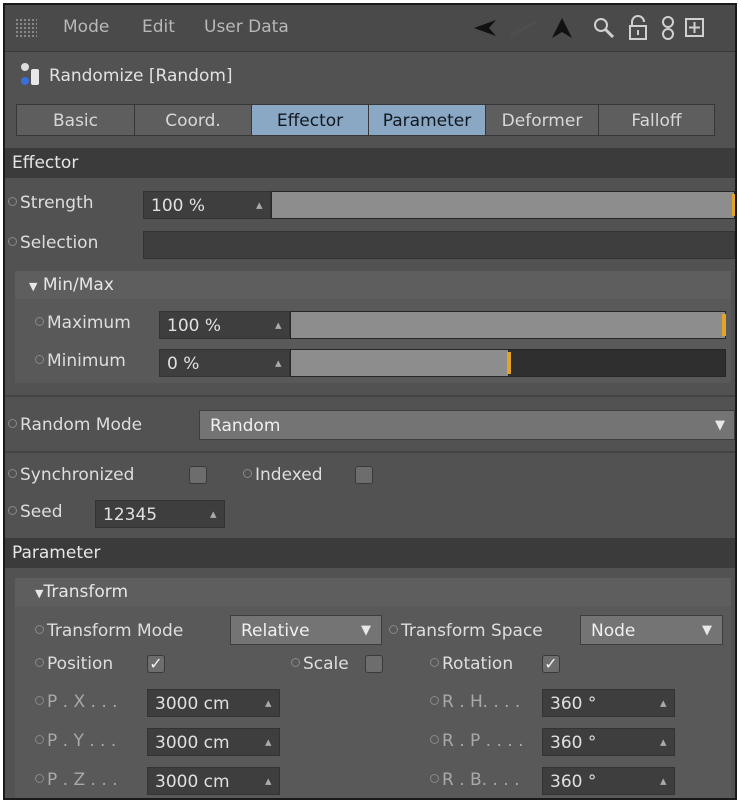 The width and height of the screenshot is (741, 803). What do you see at coordinates (35, 512) in the screenshot?
I see `seed-label: Seed` at bounding box center [35, 512].